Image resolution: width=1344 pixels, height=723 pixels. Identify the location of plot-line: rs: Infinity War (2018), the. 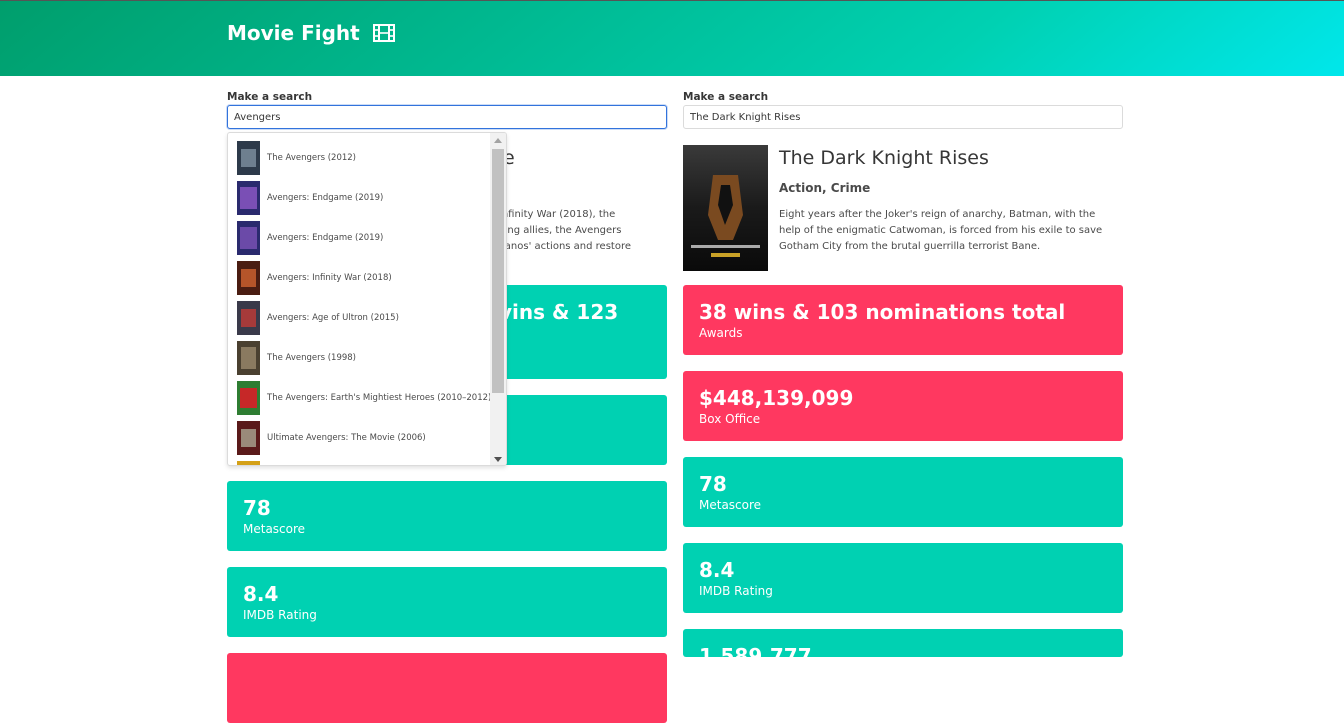
(549, 214).